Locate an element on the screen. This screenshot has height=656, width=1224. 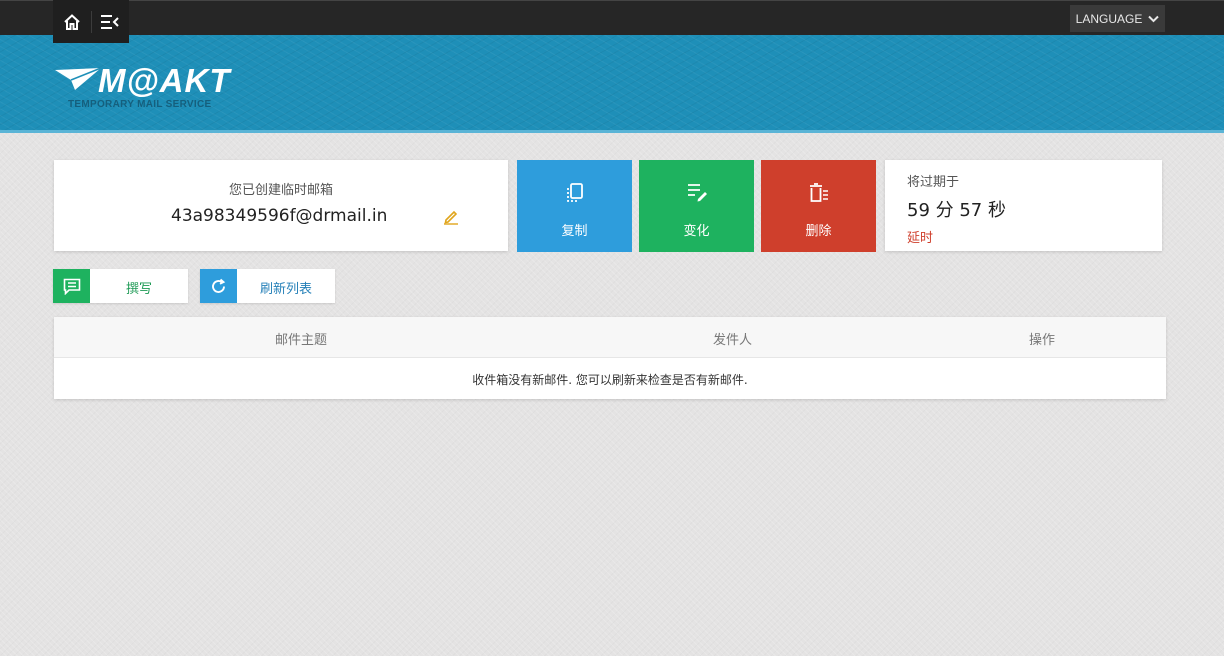
delete-label: 删除 is located at coordinates (818, 231).